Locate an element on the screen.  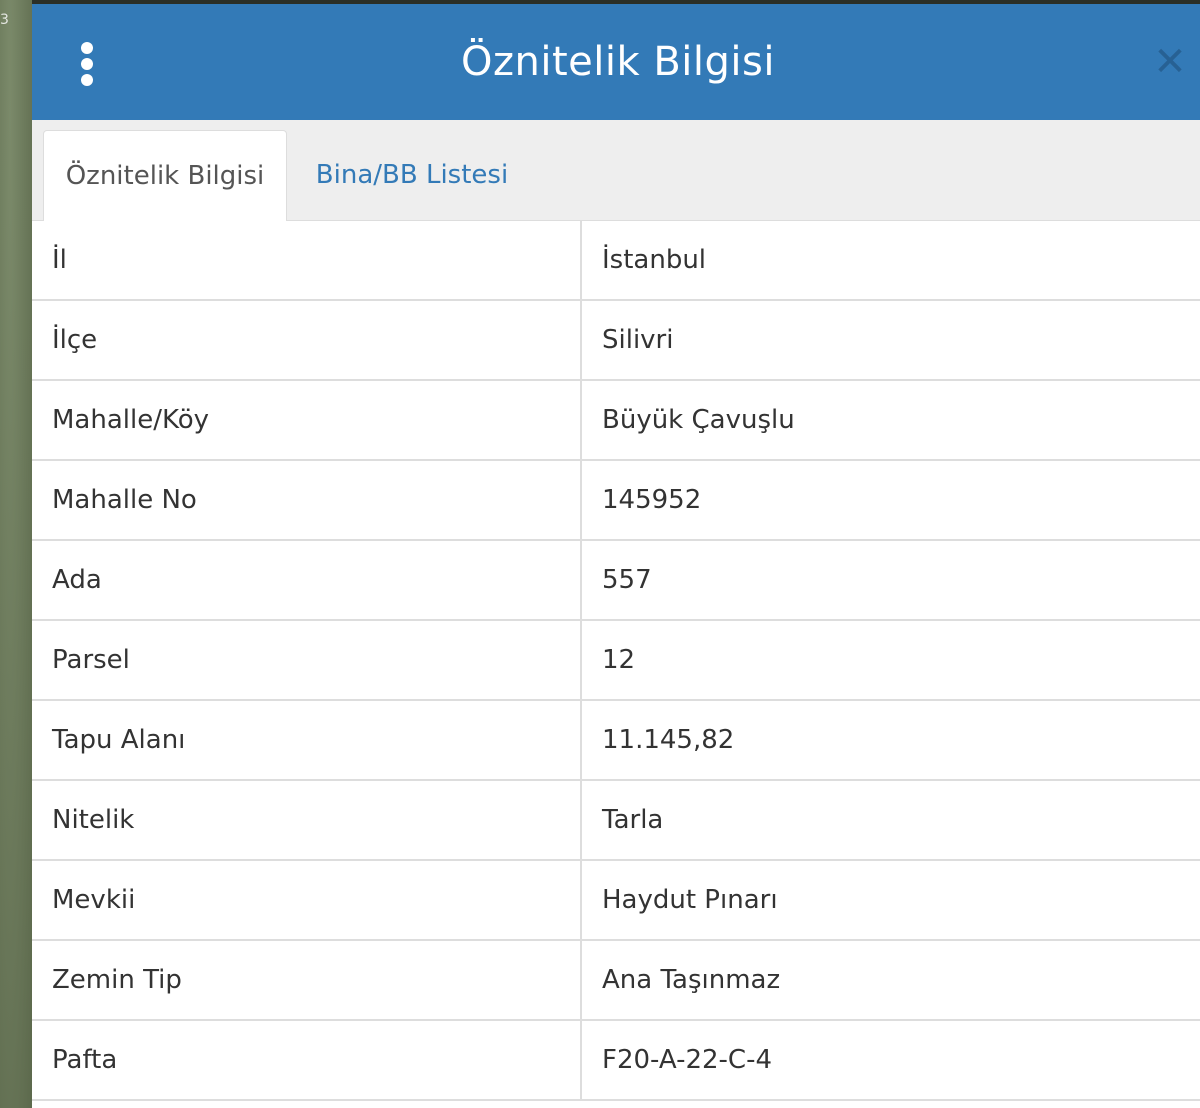
attribute-value: 145952 is located at coordinates (890, 500).